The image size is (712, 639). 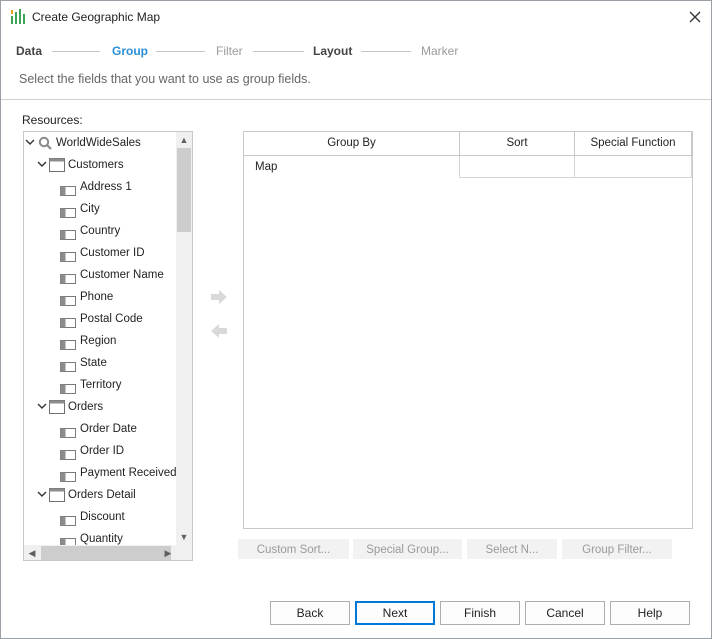 What do you see at coordinates (439, 51) in the screenshot?
I see `step-marker: Marker` at bounding box center [439, 51].